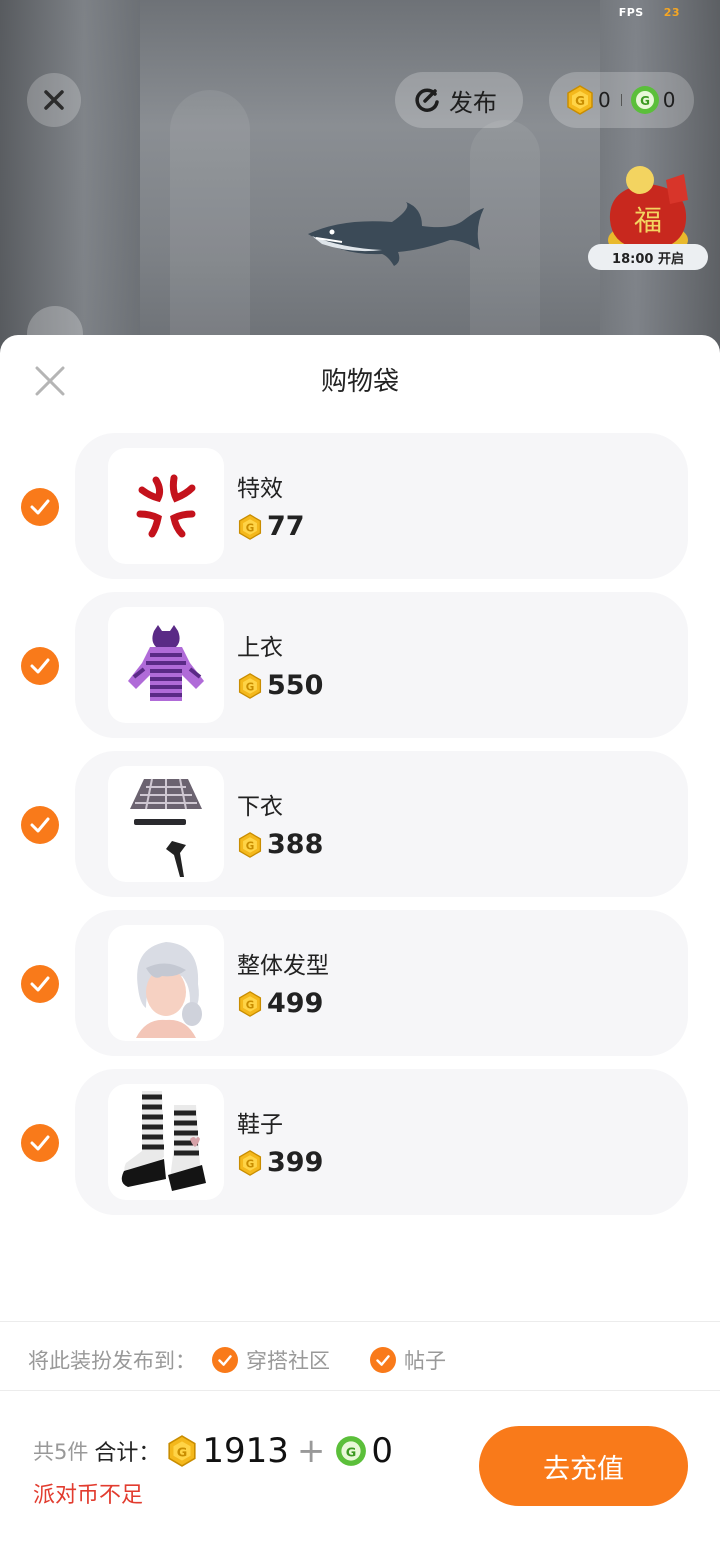 The height and width of the screenshot is (1544, 720). Describe the element at coordinates (671, 12) in the screenshot. I see `fps-value: 23` at that location.